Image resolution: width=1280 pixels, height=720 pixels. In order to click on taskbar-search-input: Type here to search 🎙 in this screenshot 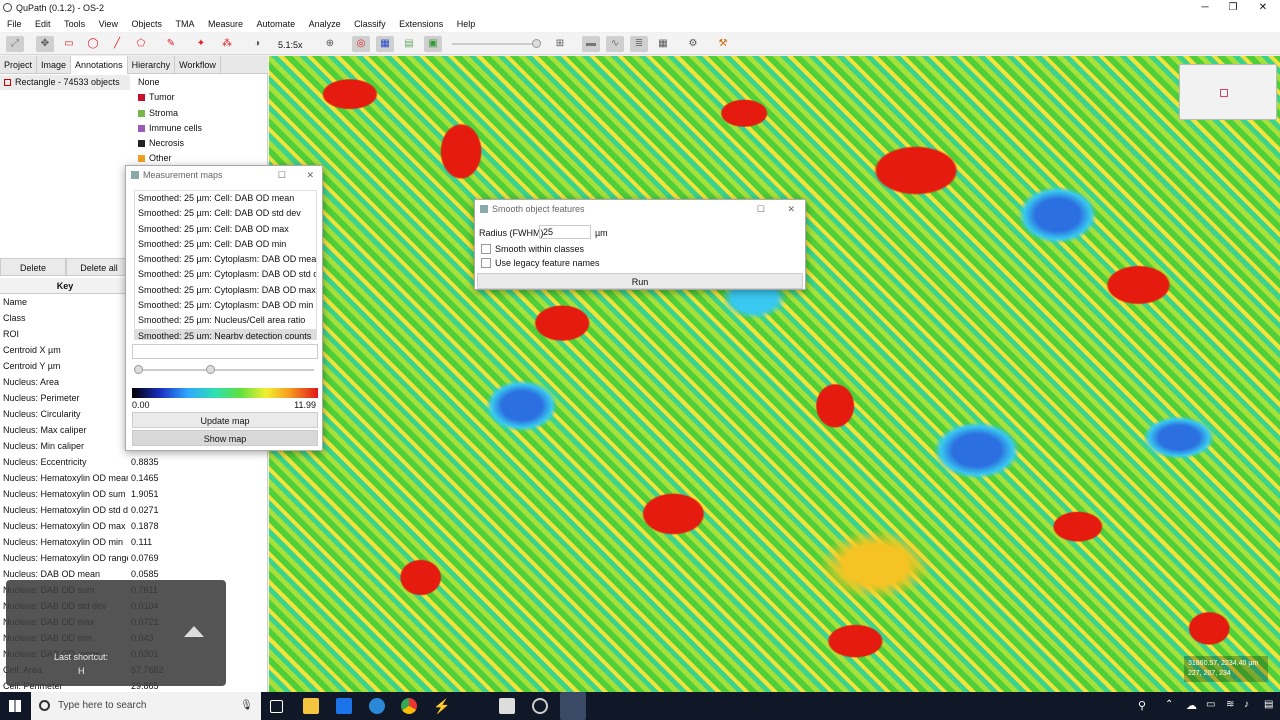, I will do `click(146, 706)`.